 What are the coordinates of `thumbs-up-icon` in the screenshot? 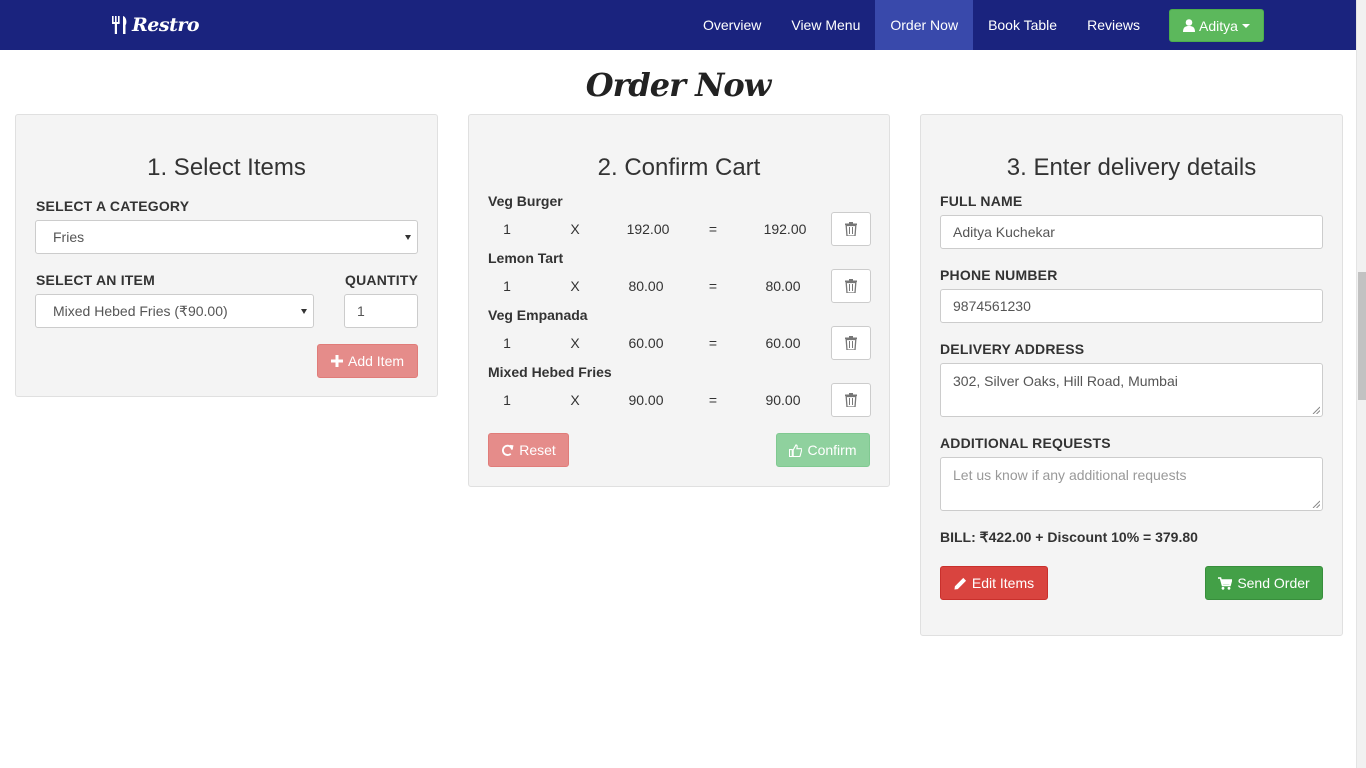 It's located at (796, 450).